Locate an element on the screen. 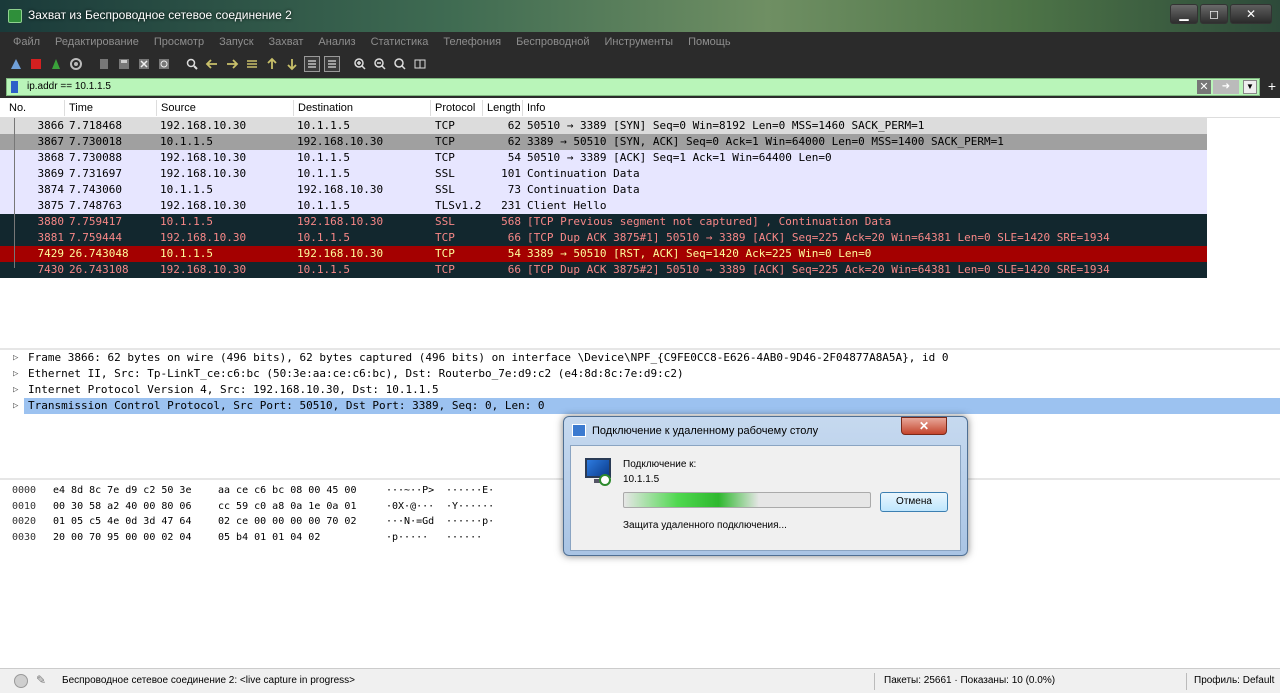 This screenshot has height=693, width=1280. chevron-down-icon: ▼ is located at coordinates (1250, 87).